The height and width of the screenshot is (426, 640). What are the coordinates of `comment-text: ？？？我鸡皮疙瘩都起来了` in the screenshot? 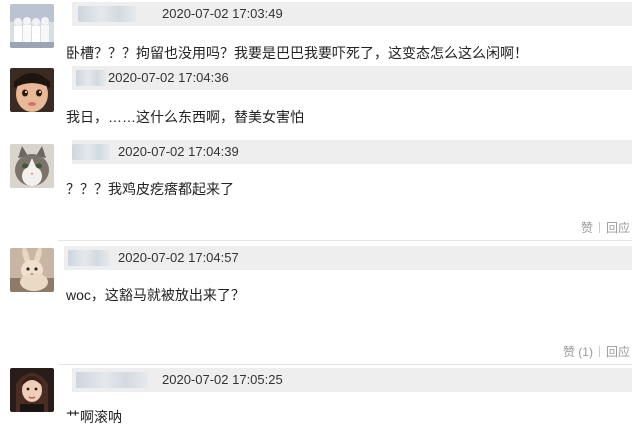 It's located at (150, 189).